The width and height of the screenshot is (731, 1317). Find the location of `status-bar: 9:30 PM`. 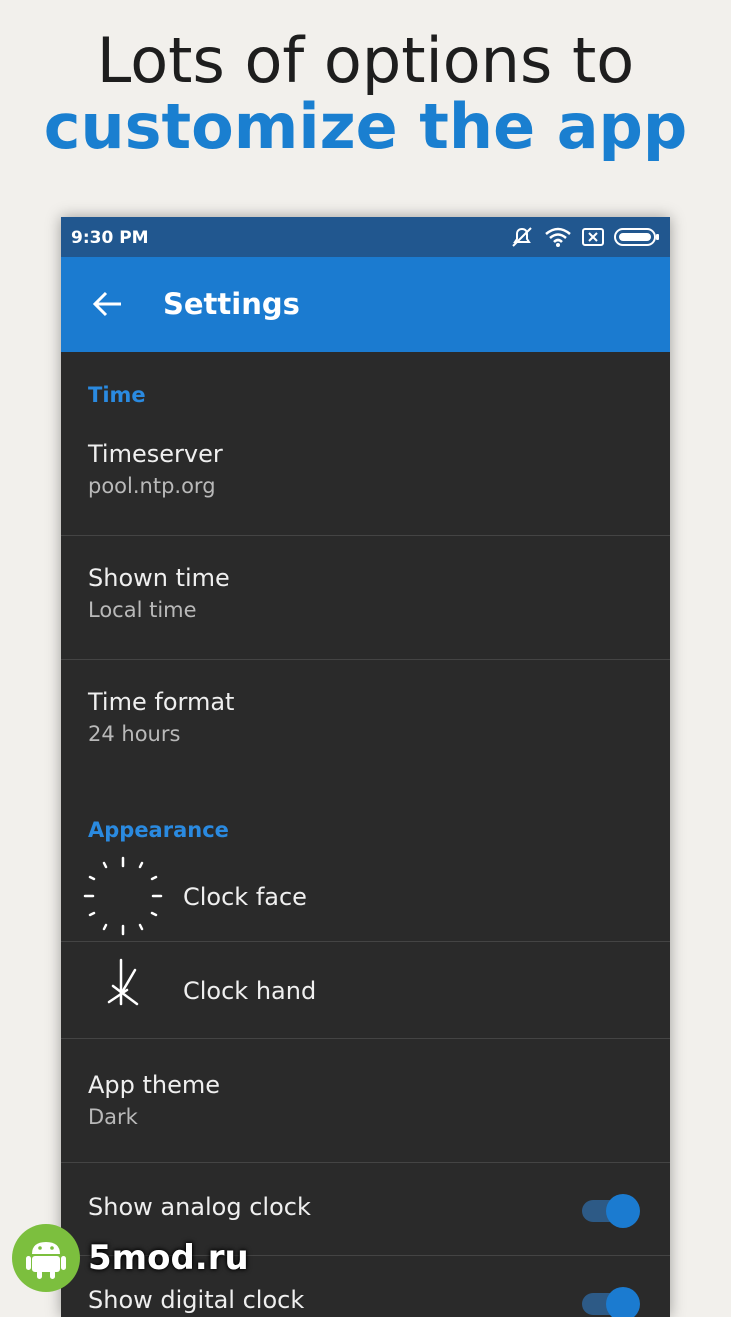

status-bar: 9:30 PM is located at coordinates (365, 237).